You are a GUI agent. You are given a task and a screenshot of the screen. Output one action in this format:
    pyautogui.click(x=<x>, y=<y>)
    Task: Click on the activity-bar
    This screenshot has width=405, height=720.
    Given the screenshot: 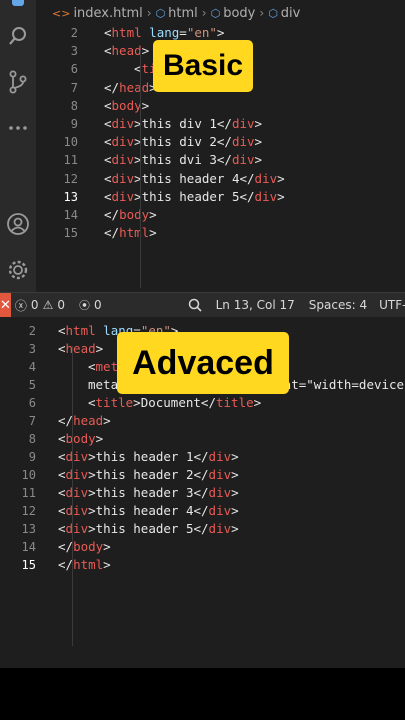 What is the action you would take?
    pyautogui.click(x=18, y=146)
    